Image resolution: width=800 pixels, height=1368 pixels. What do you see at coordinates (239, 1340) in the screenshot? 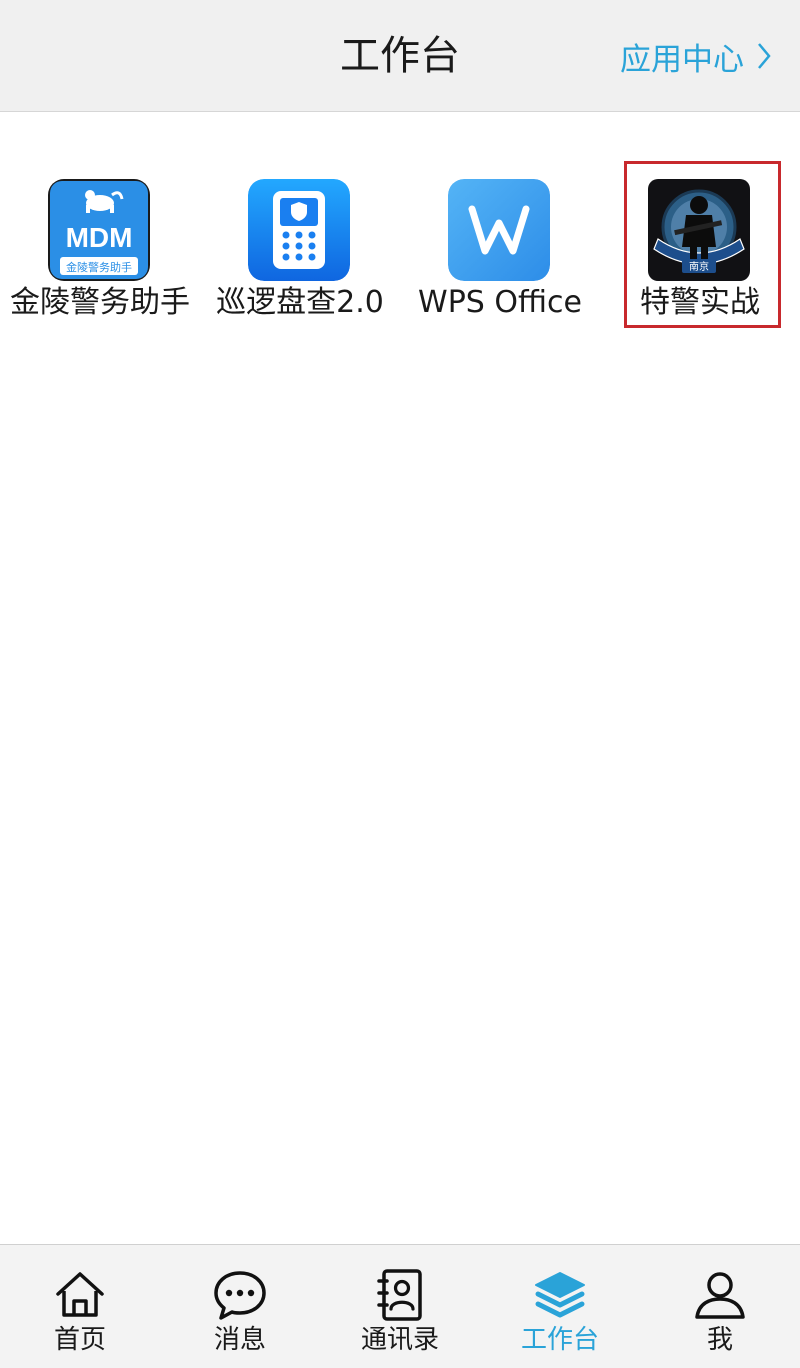
I see `tab-label: 消息` at bounding box center [239, 1340].